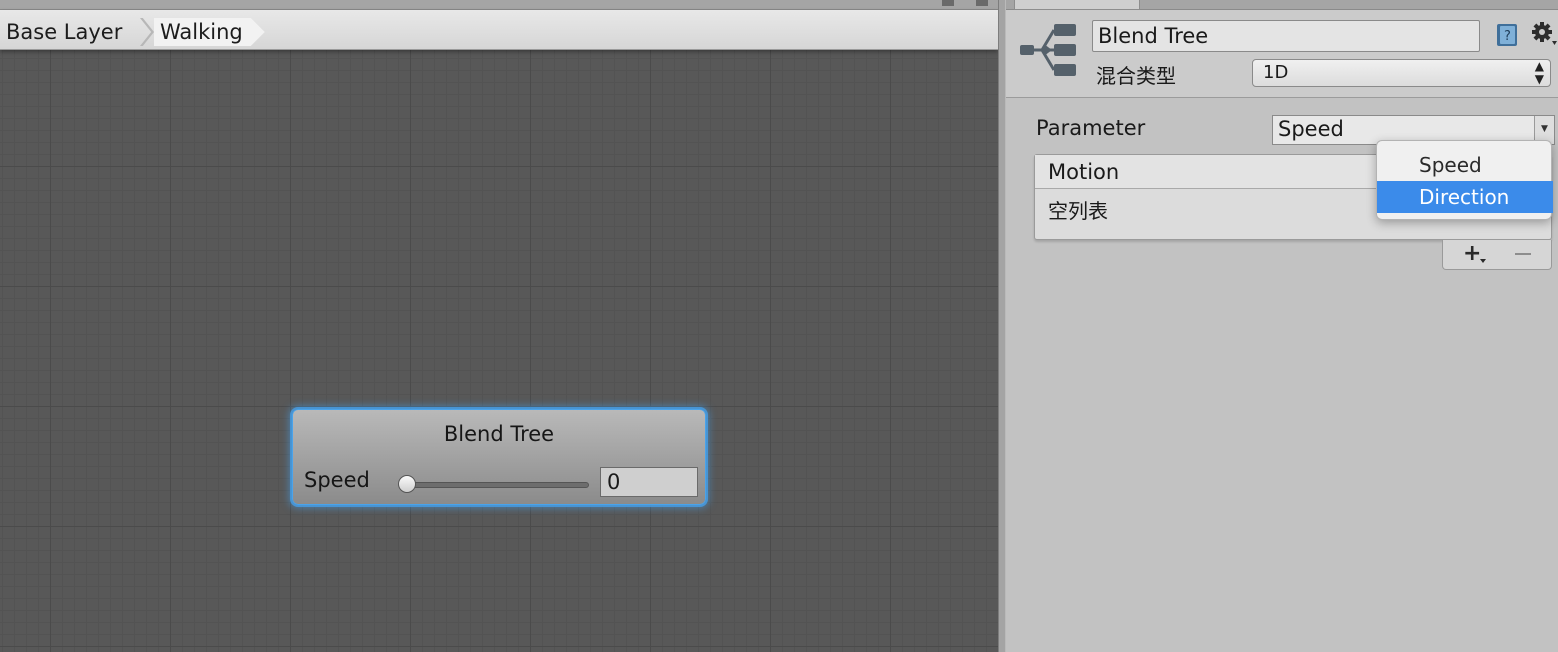 This screenshot has width=1558, height=652. I want to click on dropdown-option-speed: Speed, so click(1465, 165).